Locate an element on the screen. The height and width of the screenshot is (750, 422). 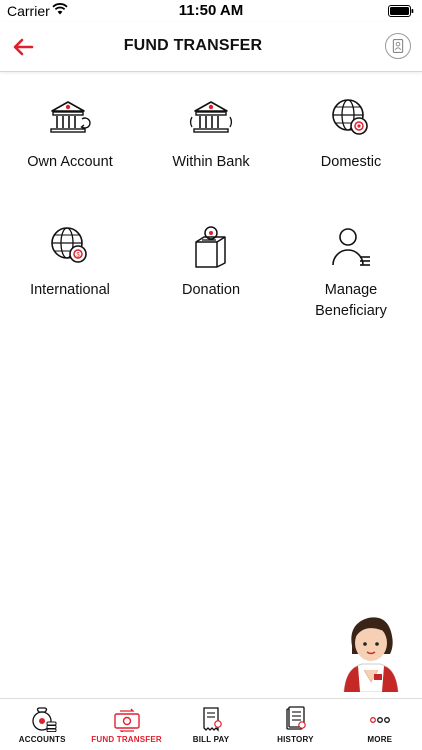
bottom-tab-bar: ACCOUNTS FUND TRANSFER BILL PAY HISTORY is located at coordinates (211, 724).